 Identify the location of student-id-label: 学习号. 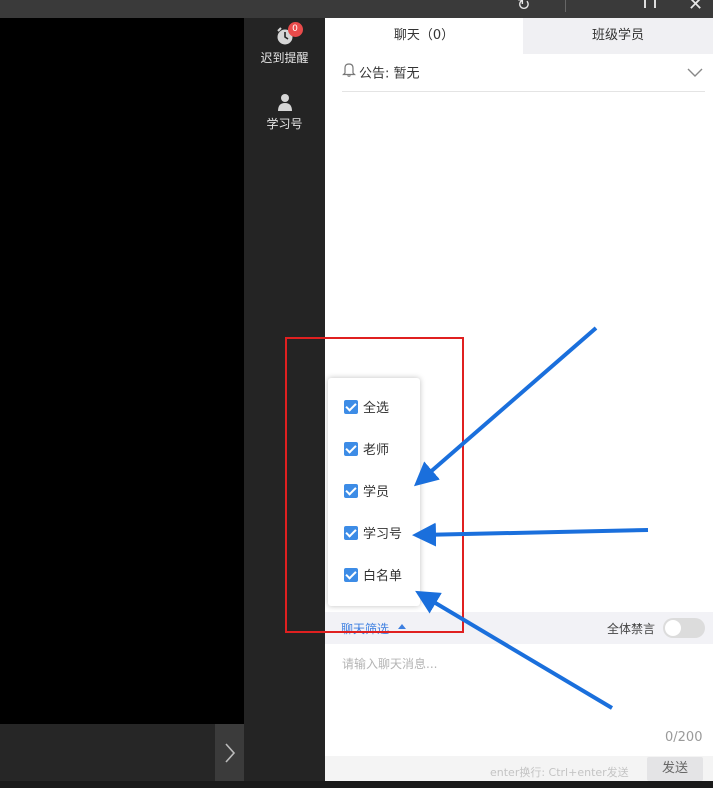
(284, 124).